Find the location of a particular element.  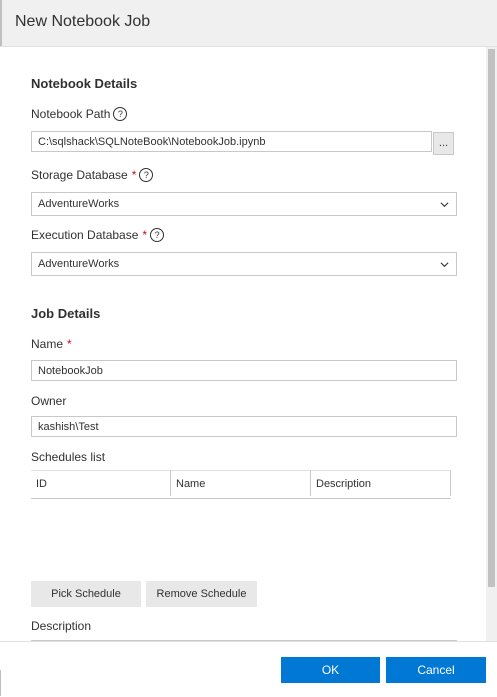

execution-database-label-text: Execution Database is located at coordinates (85, 235).